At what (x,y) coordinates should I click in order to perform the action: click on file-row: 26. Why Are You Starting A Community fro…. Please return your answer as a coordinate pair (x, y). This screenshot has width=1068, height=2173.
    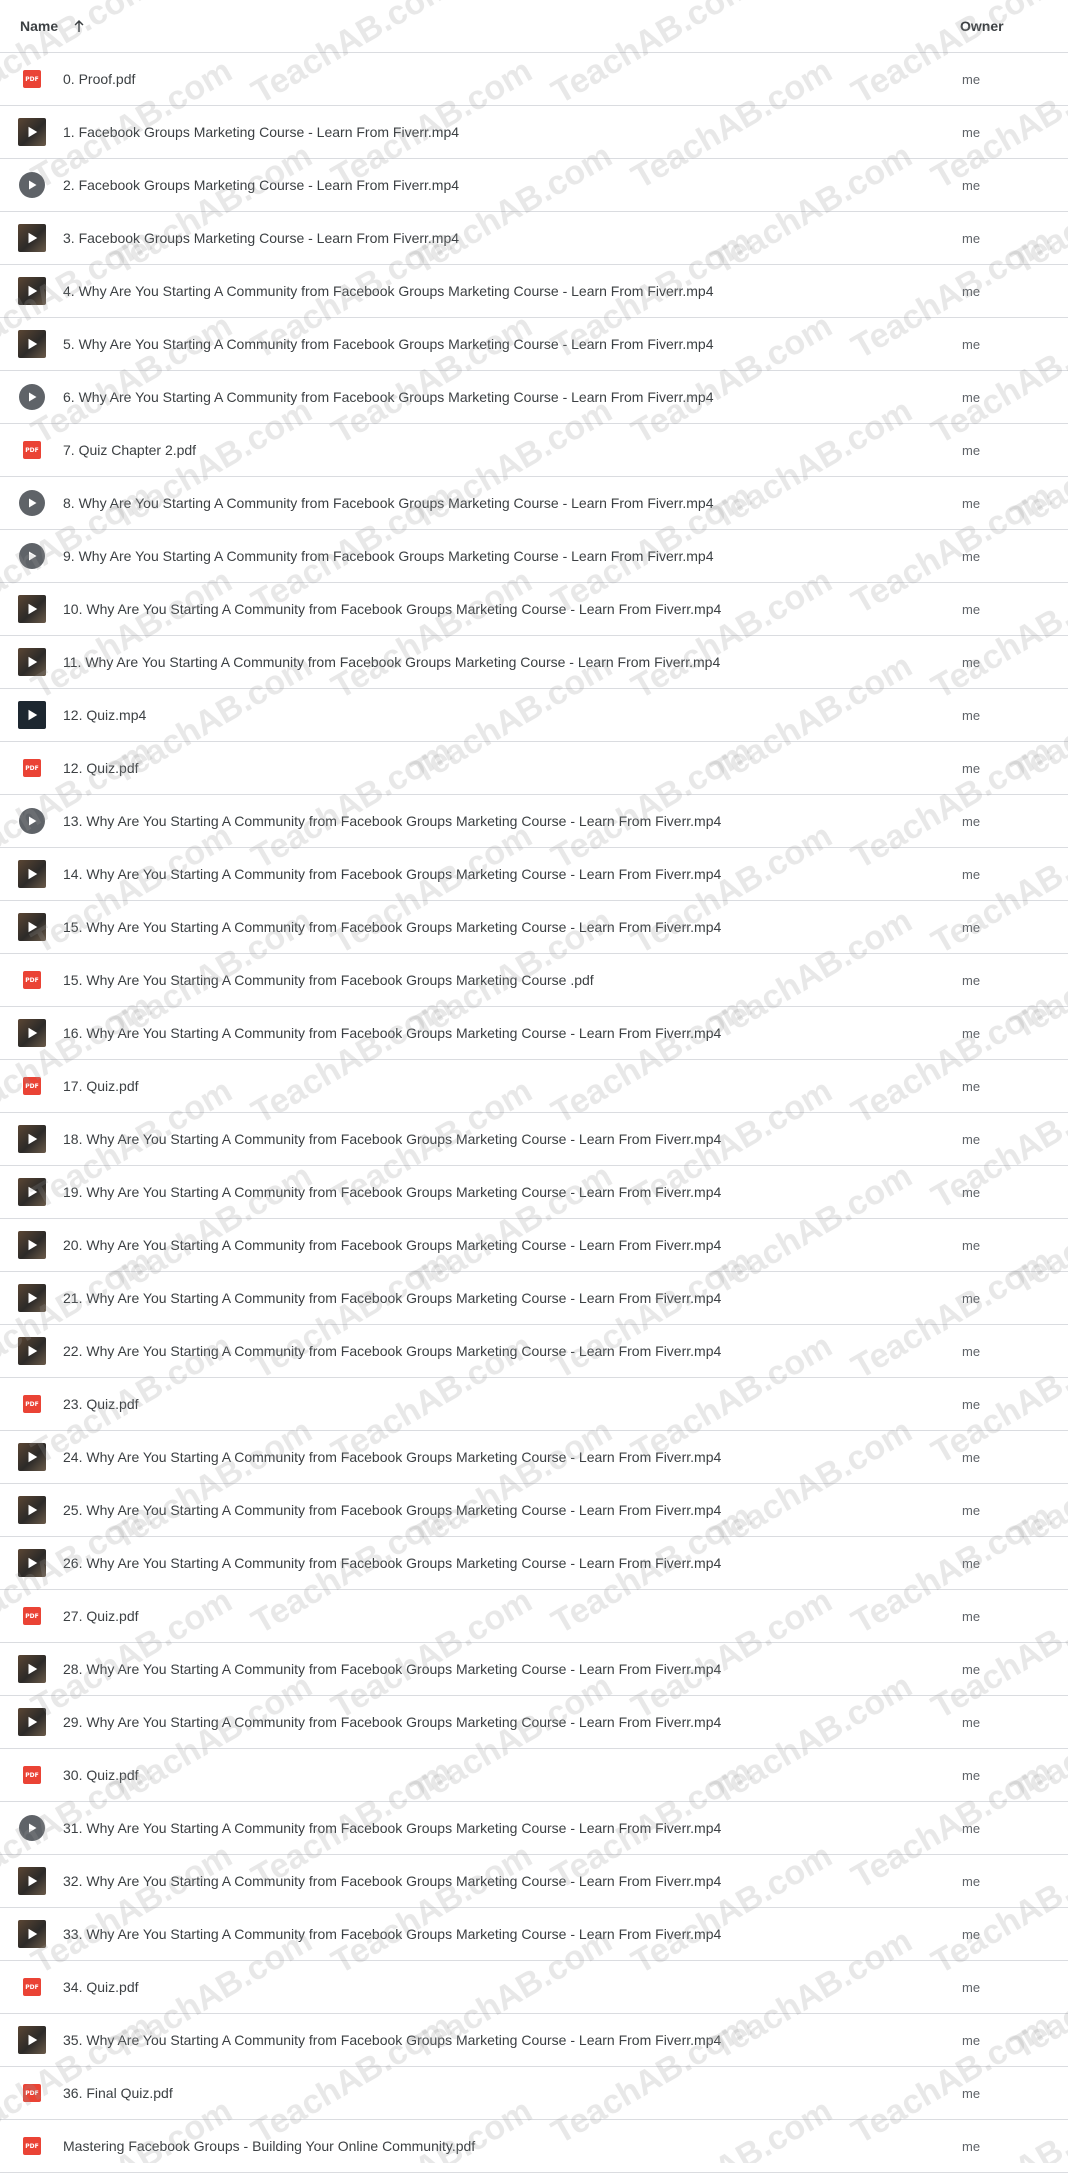
    Looking at the image, I should click on (534, 1563).